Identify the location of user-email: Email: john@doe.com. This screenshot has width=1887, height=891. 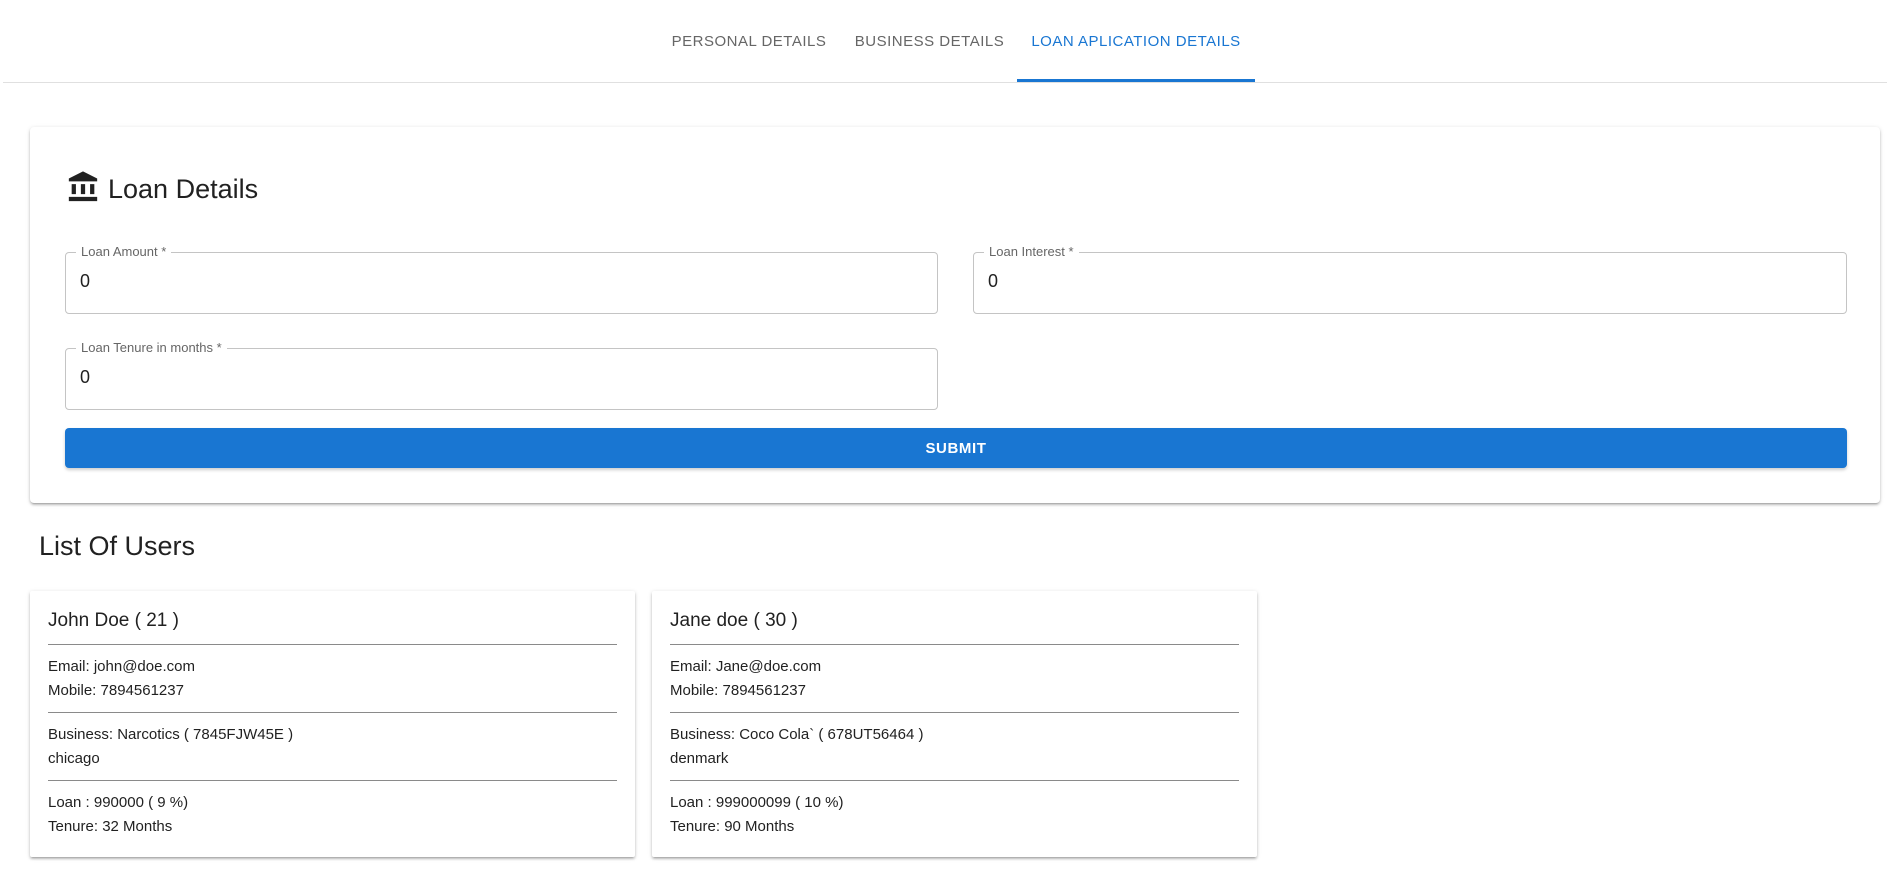
(121, 666).